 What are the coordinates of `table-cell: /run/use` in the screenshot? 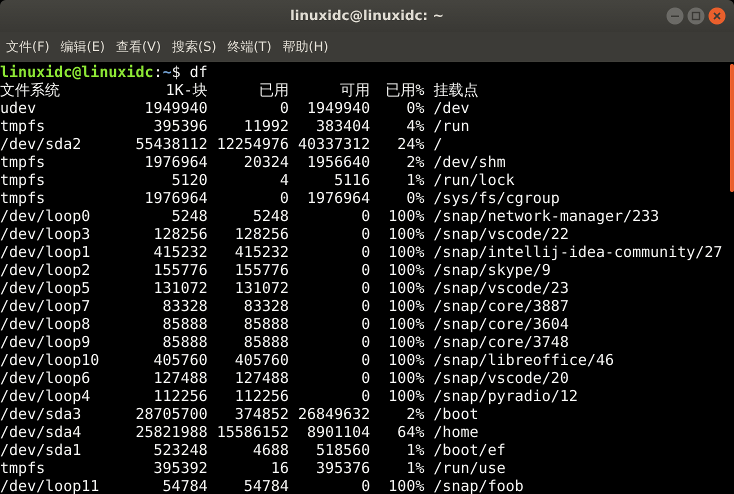 It's located at (469, 468).